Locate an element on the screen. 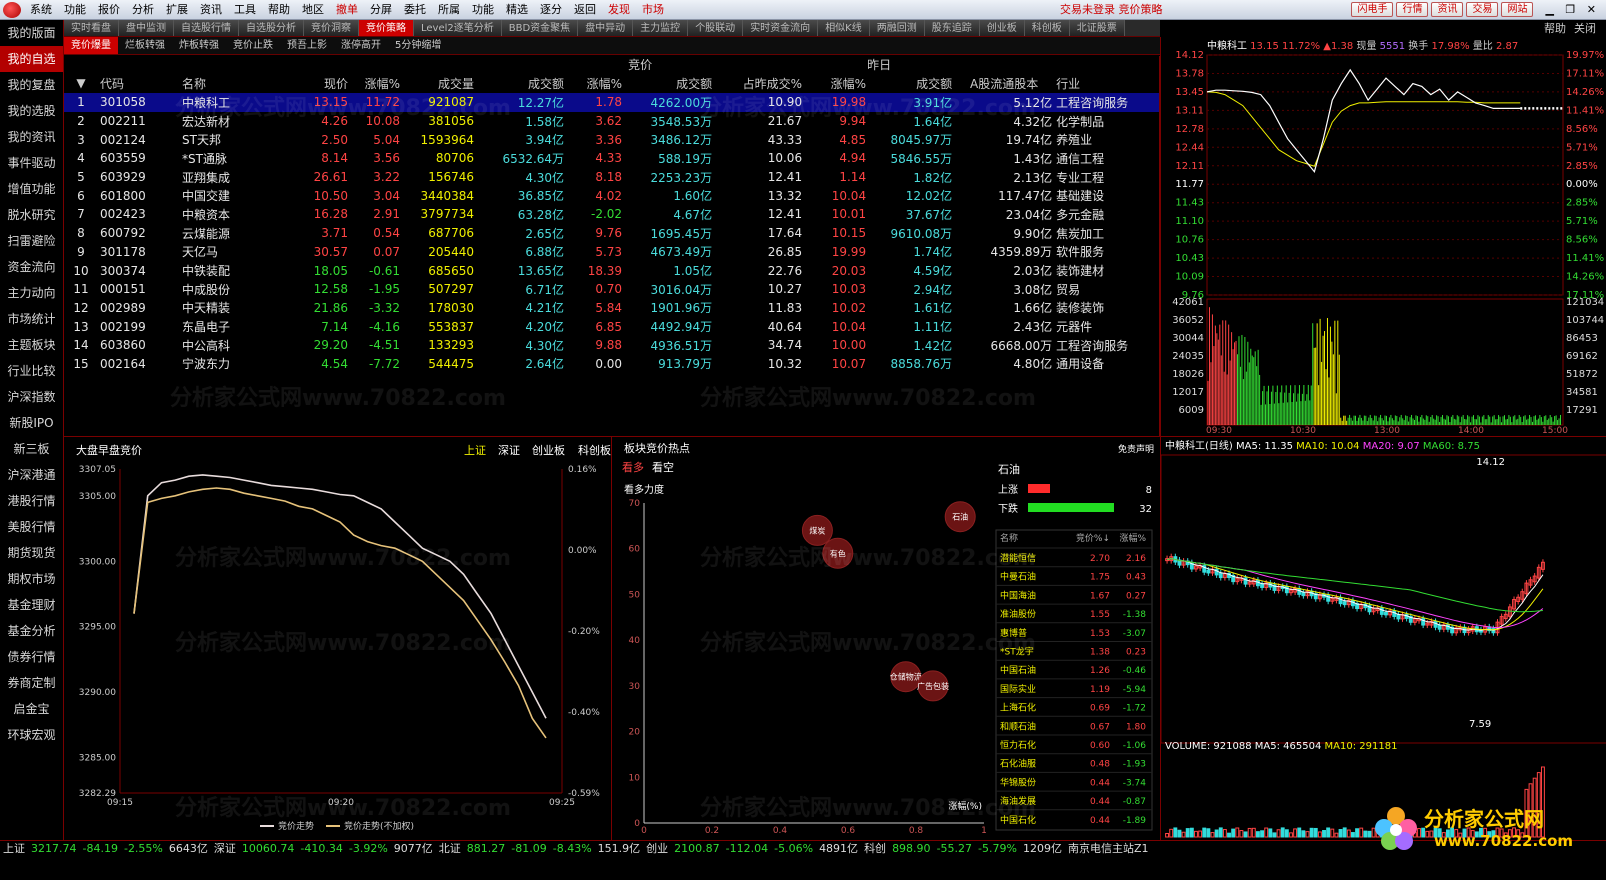  detail-row-name: 中国石化 is located at coordinates (1018, 820).